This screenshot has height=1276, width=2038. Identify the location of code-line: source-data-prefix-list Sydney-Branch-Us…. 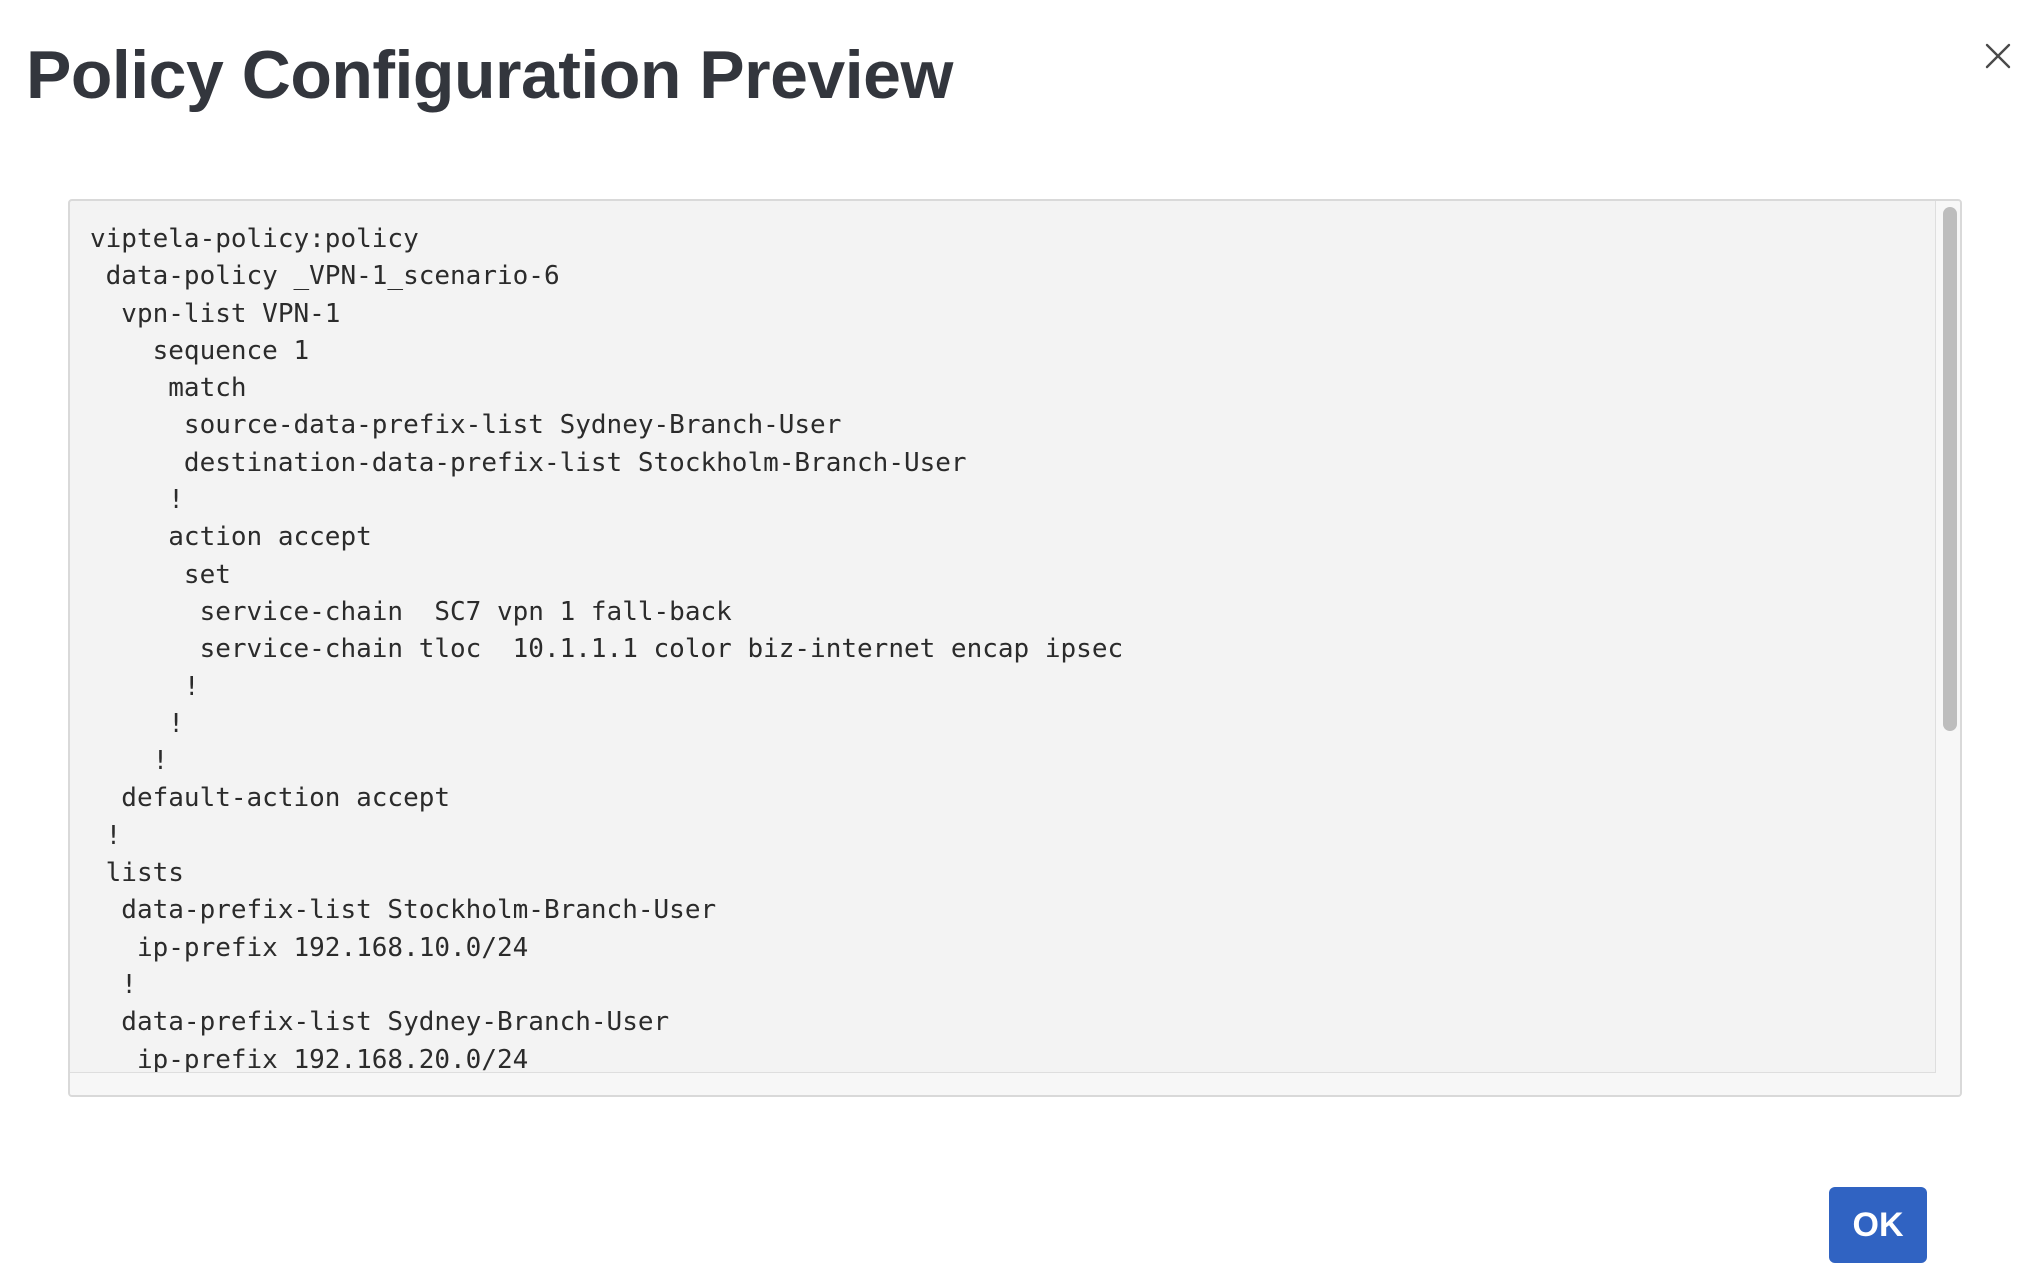
(466, 425).